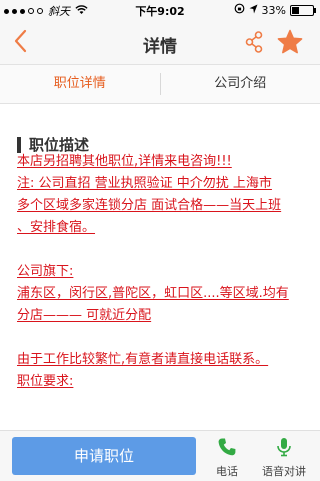 The width and height of the screenshot is (320, 481). Describe the element at coordinates (124, 159) in the screenshot. I see `description-line: 本店另招聘其他职位,详情来电咨询!!!` at that location.